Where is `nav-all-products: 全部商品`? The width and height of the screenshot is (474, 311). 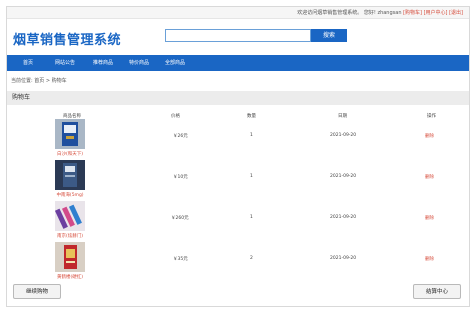 nav-all-products: 全部商品 is located at coordinates (175, 63).